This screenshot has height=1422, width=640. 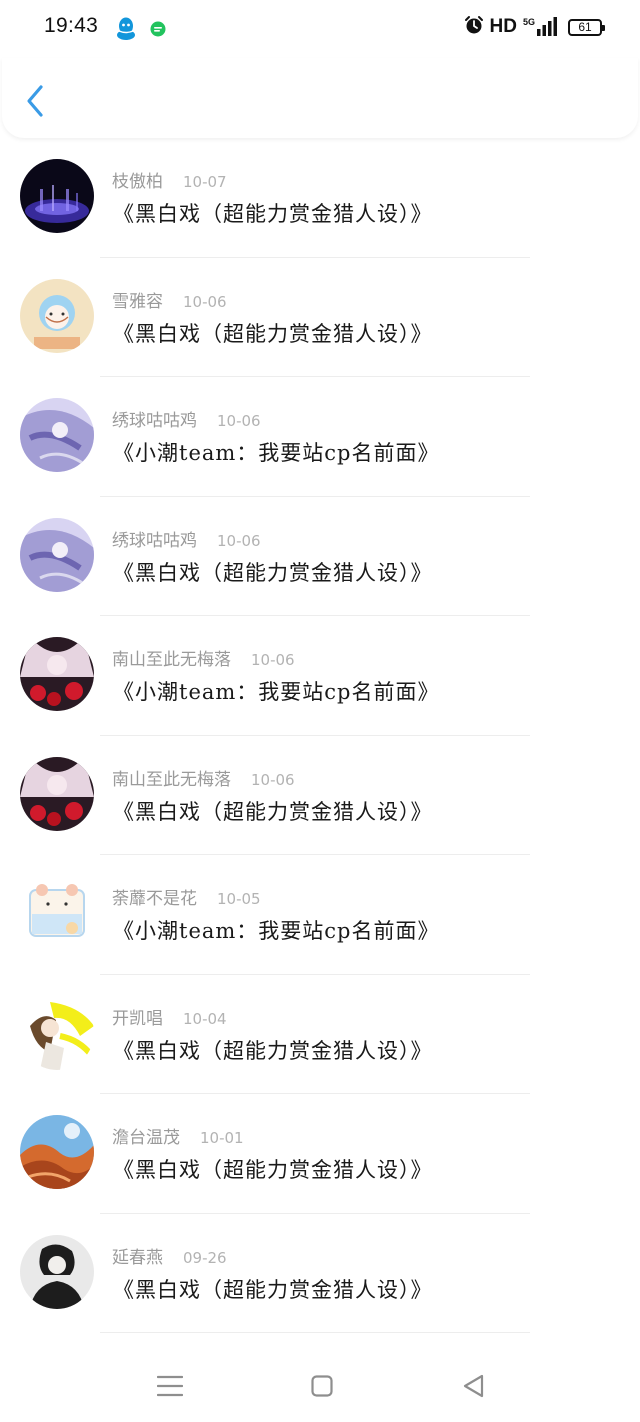 I want to click on home-button, so click(x=322, y=1386).